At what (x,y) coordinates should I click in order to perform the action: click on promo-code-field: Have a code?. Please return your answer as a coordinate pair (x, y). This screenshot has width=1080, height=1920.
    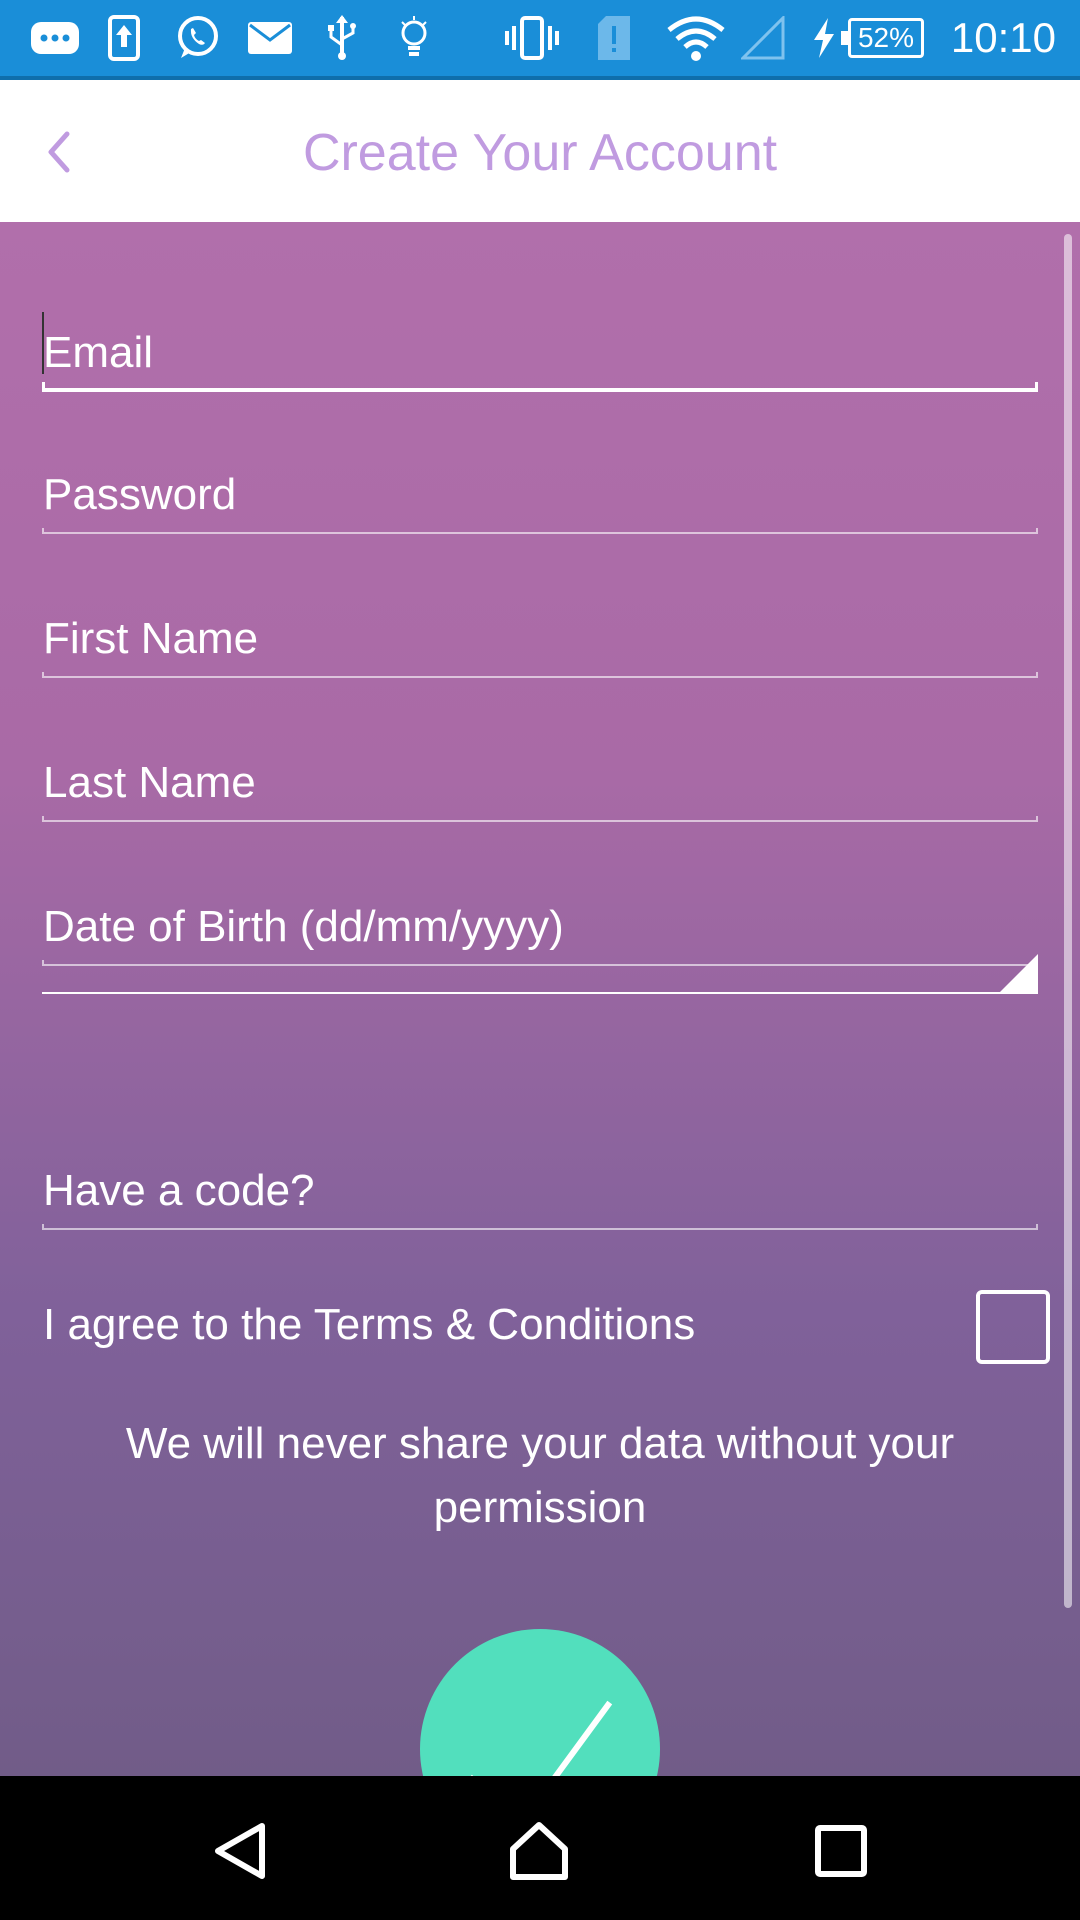
    Looking at the image, I should click on (540, 1185).